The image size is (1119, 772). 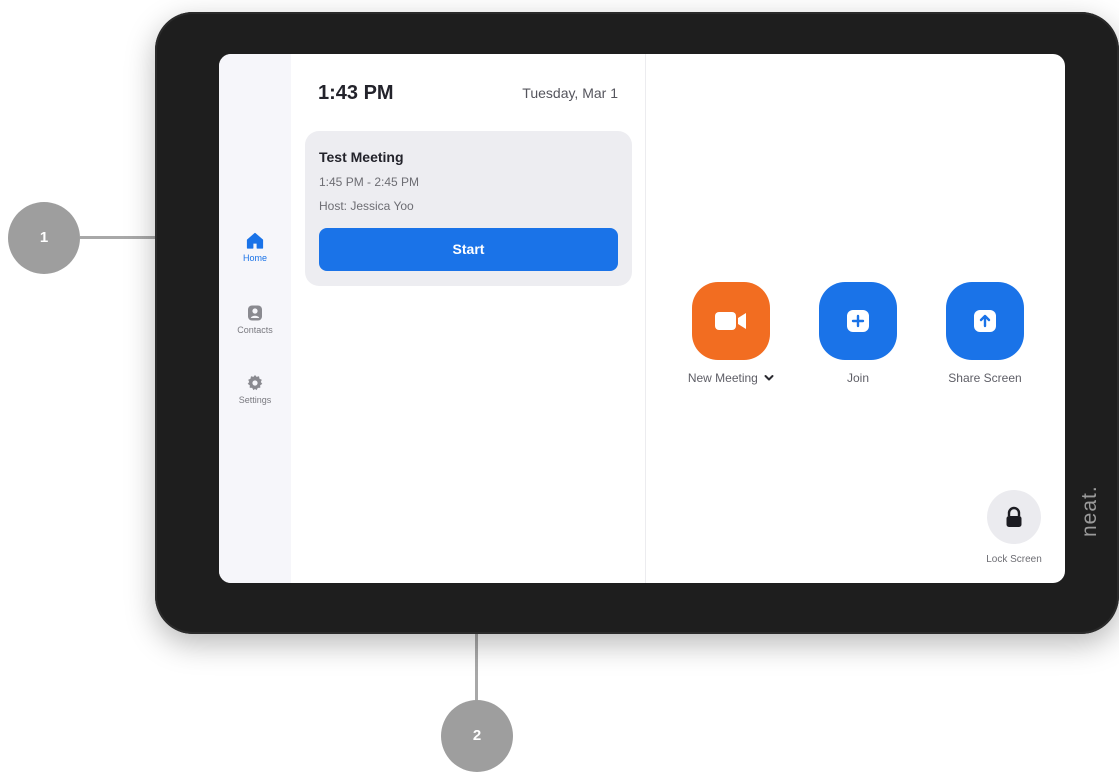 What do you see at coordinates (985, 378) in the screenshot?
I see `share-screen-label: Share Screen` at bounding box center [985, 378].